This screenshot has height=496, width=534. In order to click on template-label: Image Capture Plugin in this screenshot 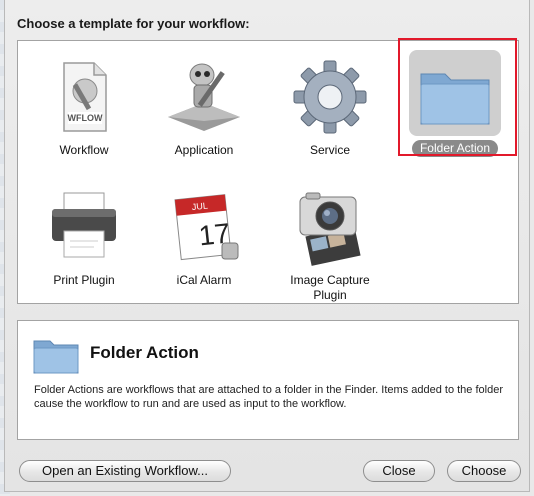, I will do `click(330, 287)`.